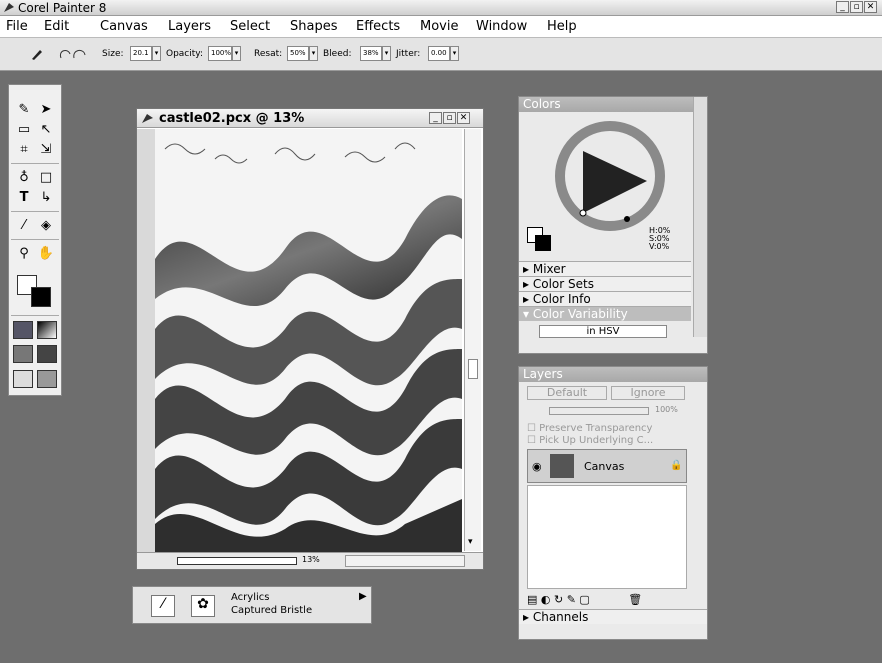 This screenshot has width=882, height=663. I want to click on look-selector-icon, so click(23, 379).